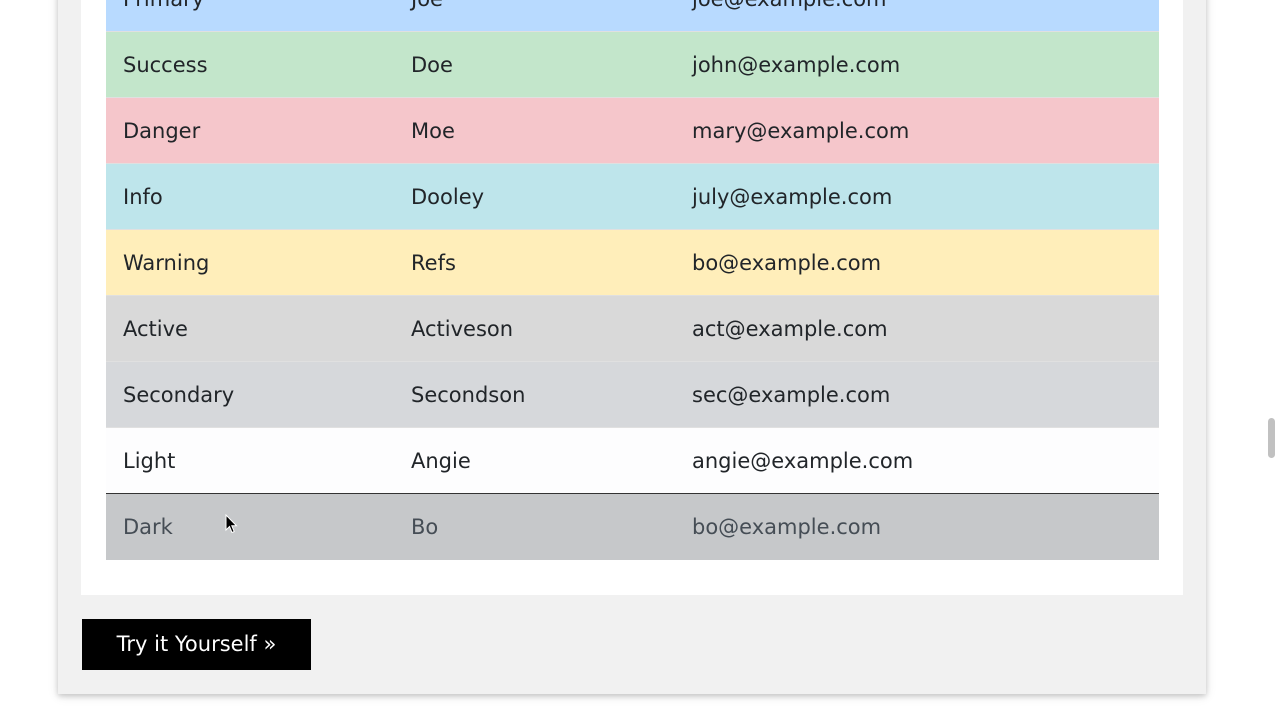  I want to click on table-row-success: Success Doe john@example.com, so click(632, 64).